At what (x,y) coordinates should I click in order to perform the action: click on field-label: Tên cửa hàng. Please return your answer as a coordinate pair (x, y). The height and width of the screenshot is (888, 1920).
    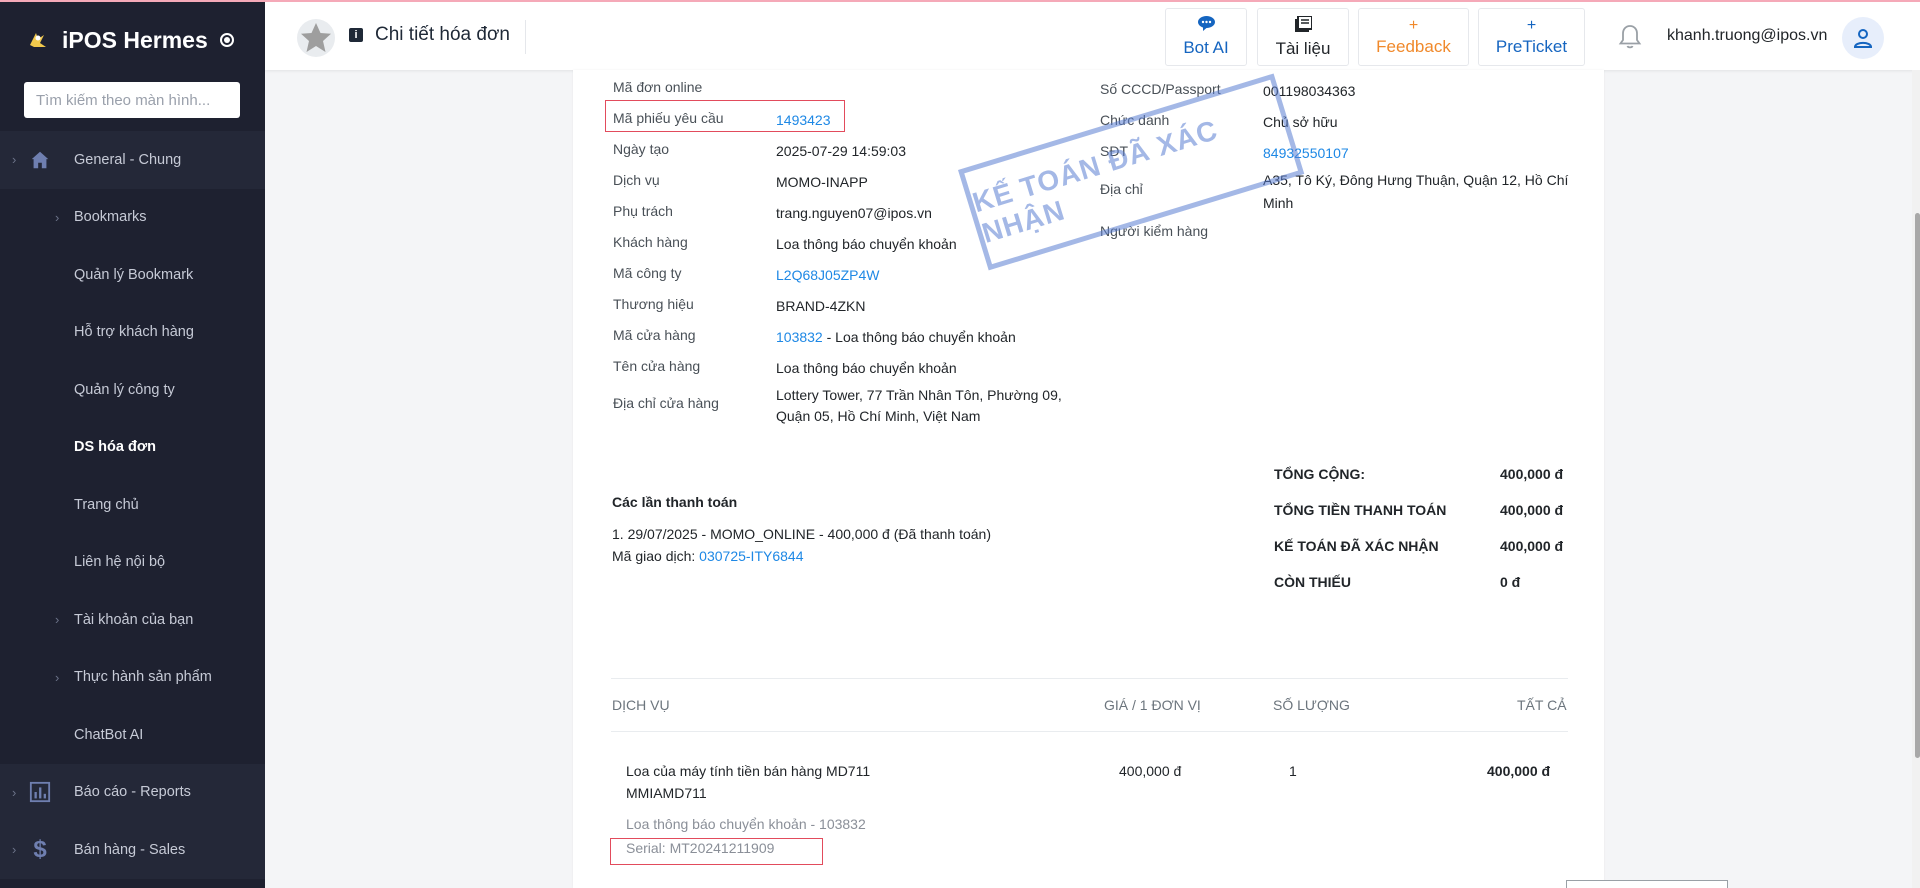
    Looking at the image, I should click on (657, 366).